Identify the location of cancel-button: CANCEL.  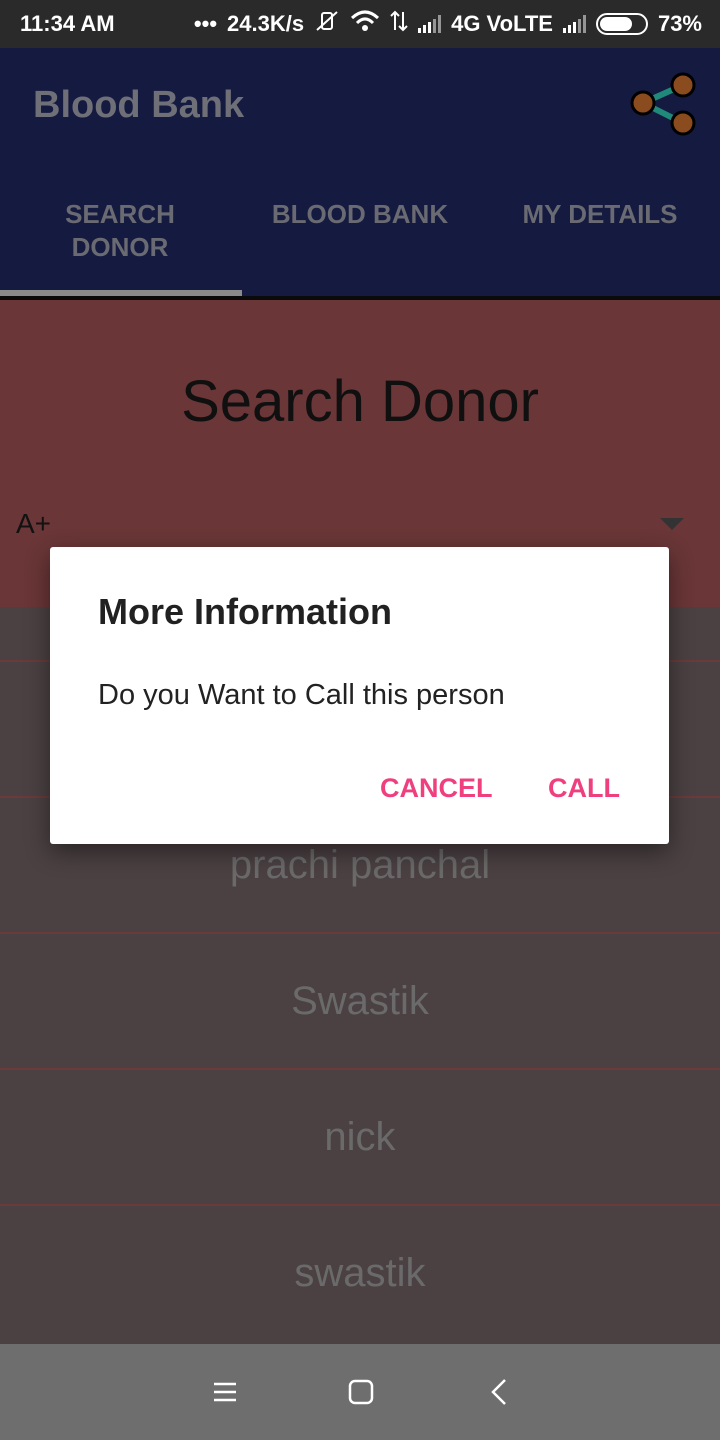
(436, 788).